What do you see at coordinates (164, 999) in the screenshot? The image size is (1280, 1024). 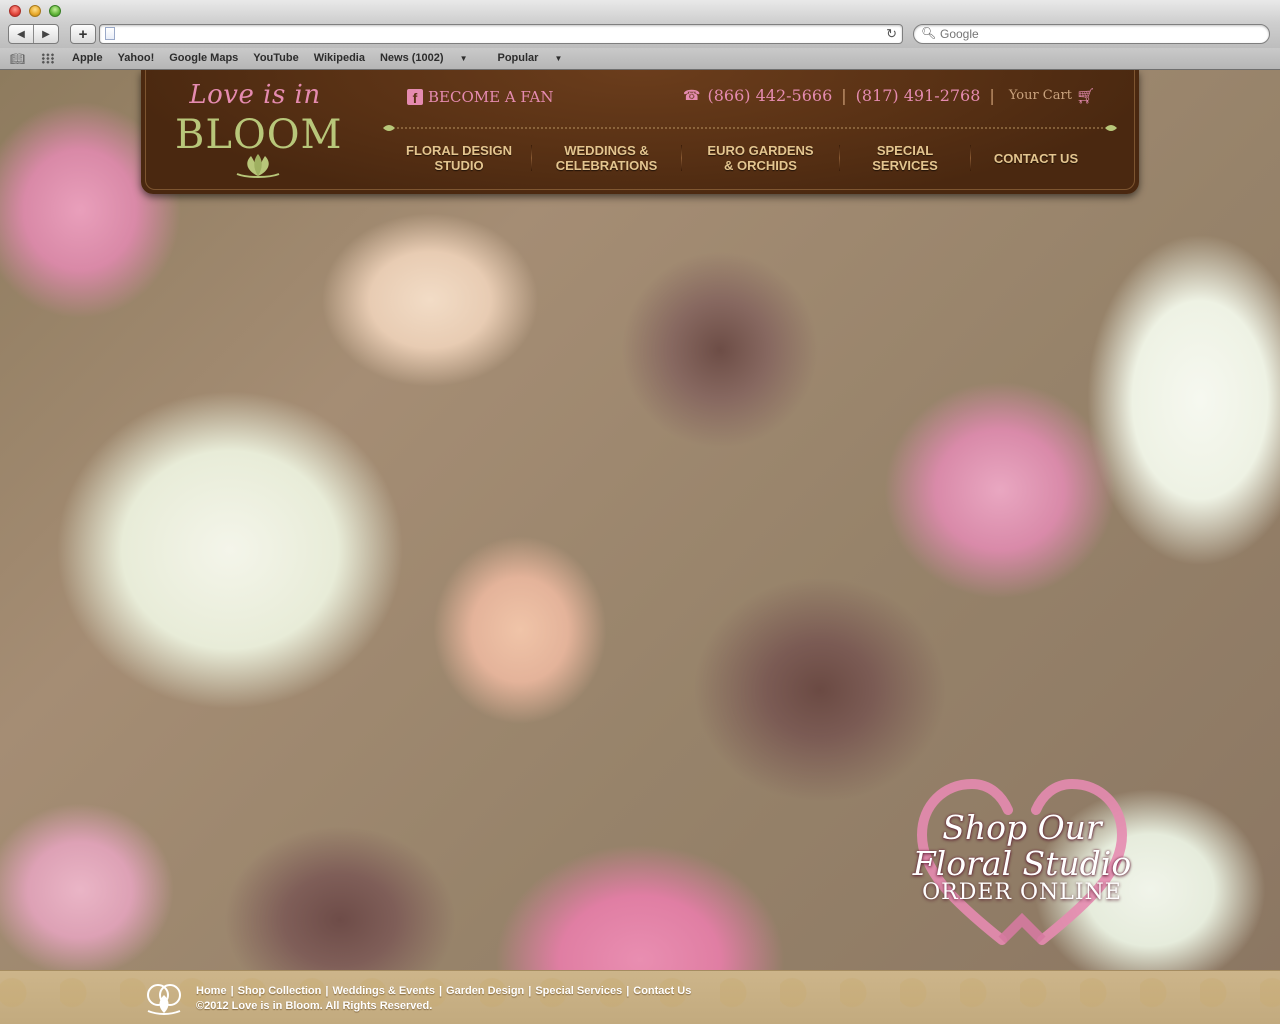 I see `footer-lotus-icon` at bounding box center [164, 999].